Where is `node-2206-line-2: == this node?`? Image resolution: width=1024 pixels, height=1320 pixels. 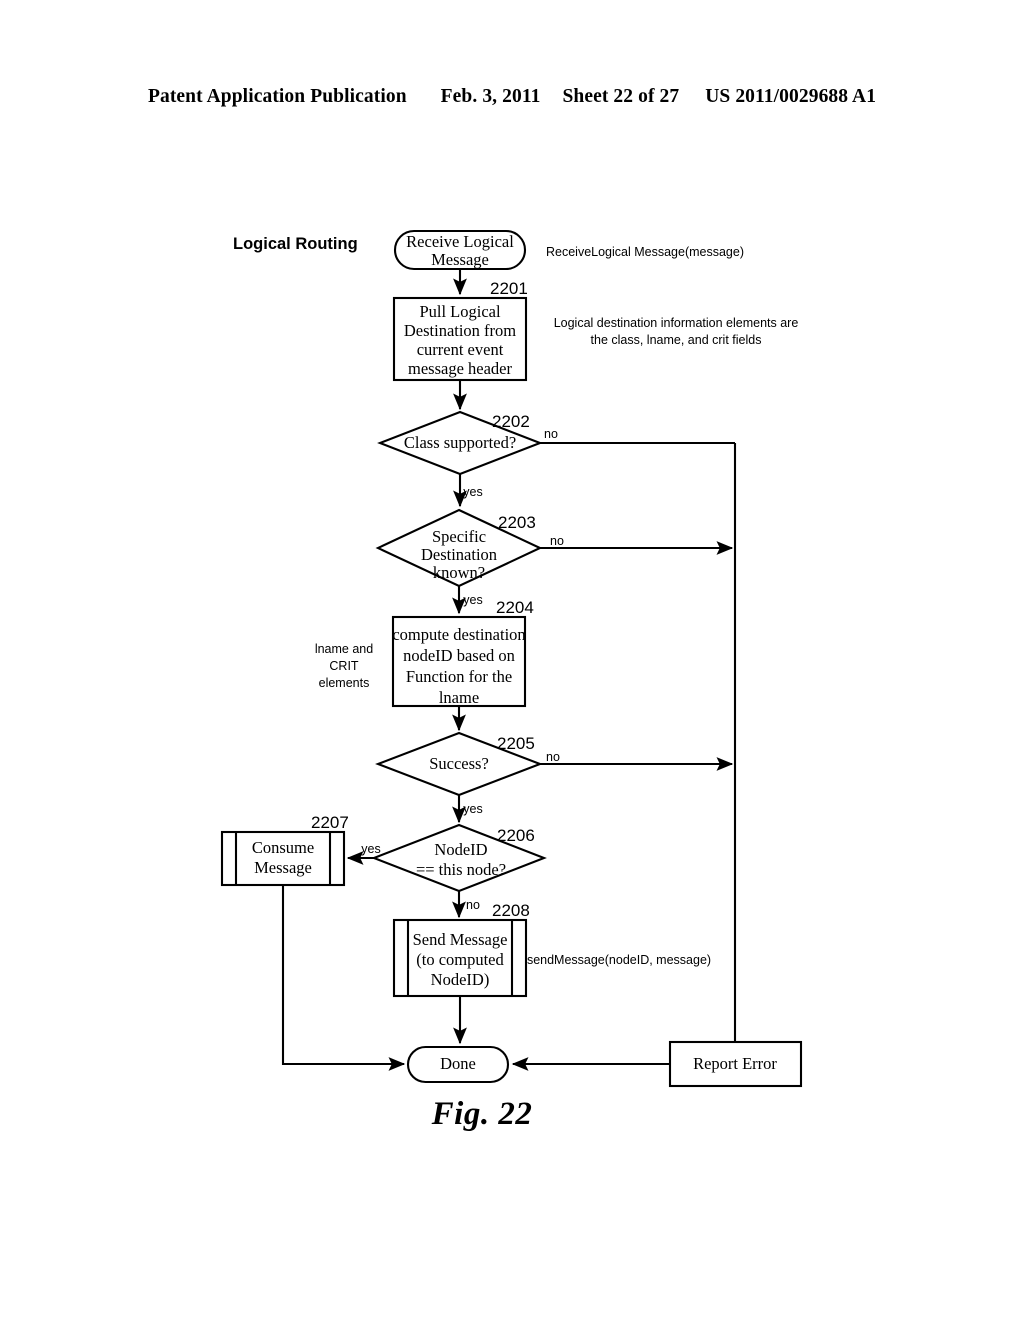
node-2206-line-2: == this node? is located at coordinates (461, 869).